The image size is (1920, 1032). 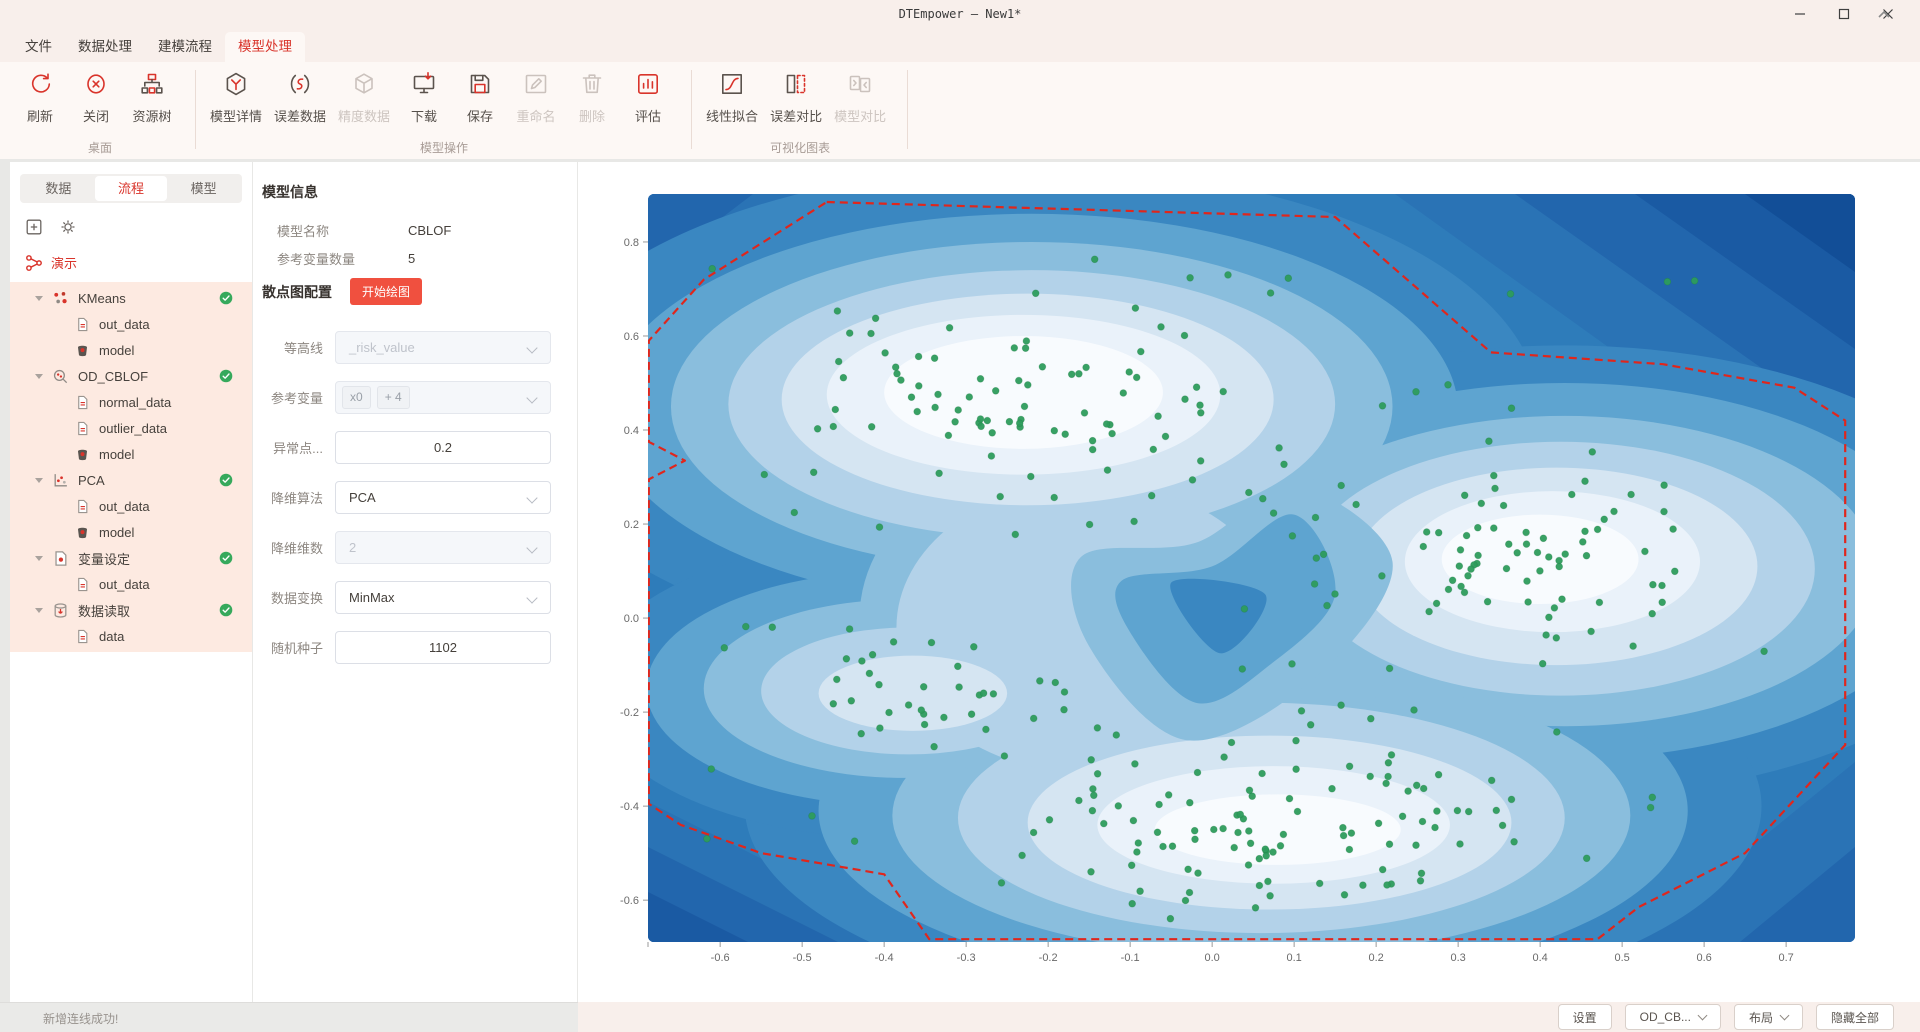 I want to click on select-value: _risk_value, so click(x=382, y=347).